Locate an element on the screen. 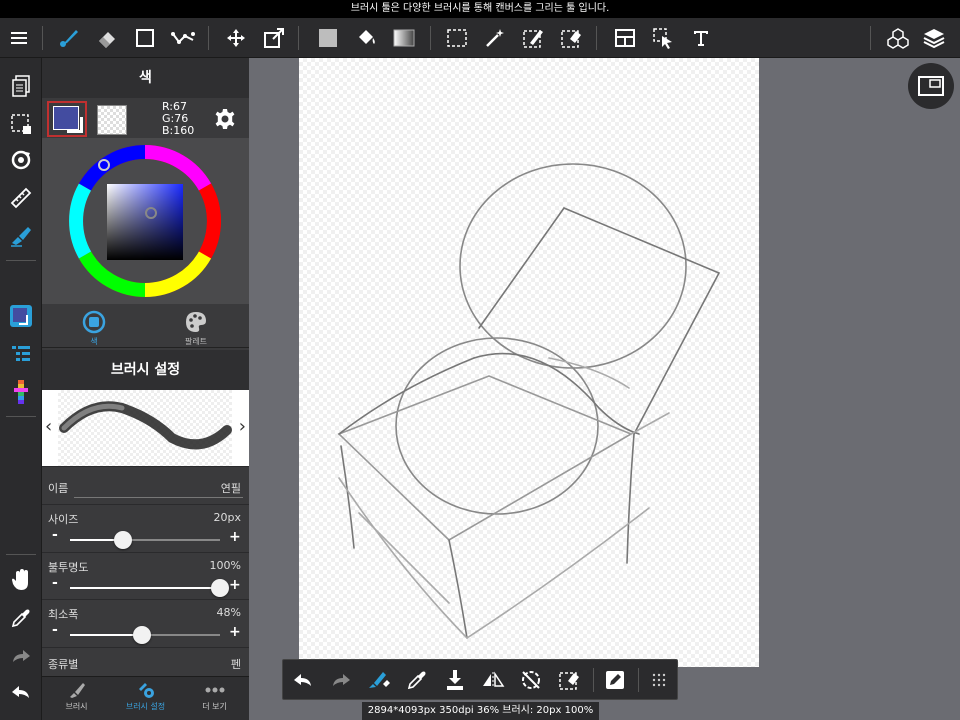 This screenshot has height=720, width=960. move-tool-icon is located at coordinates (236, 38).